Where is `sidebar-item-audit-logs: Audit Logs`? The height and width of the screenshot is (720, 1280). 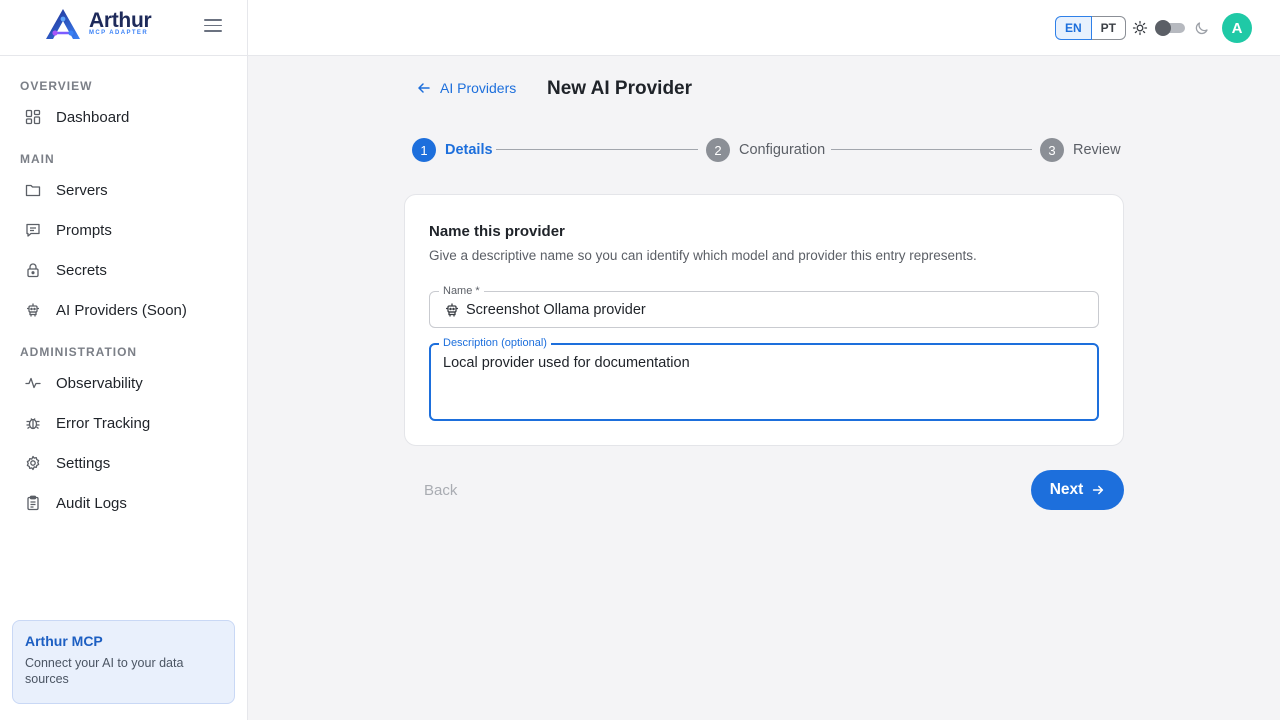 sidebar-item-audit-logs: Audit Logs is located at coordinates (124, 503).